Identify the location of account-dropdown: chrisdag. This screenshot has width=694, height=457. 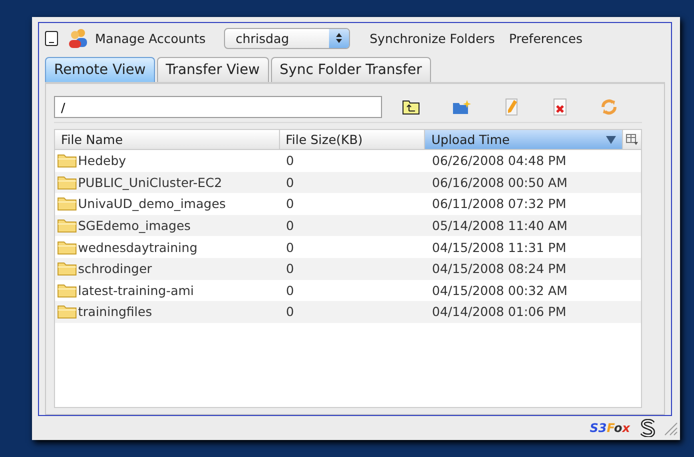
(287, 38).